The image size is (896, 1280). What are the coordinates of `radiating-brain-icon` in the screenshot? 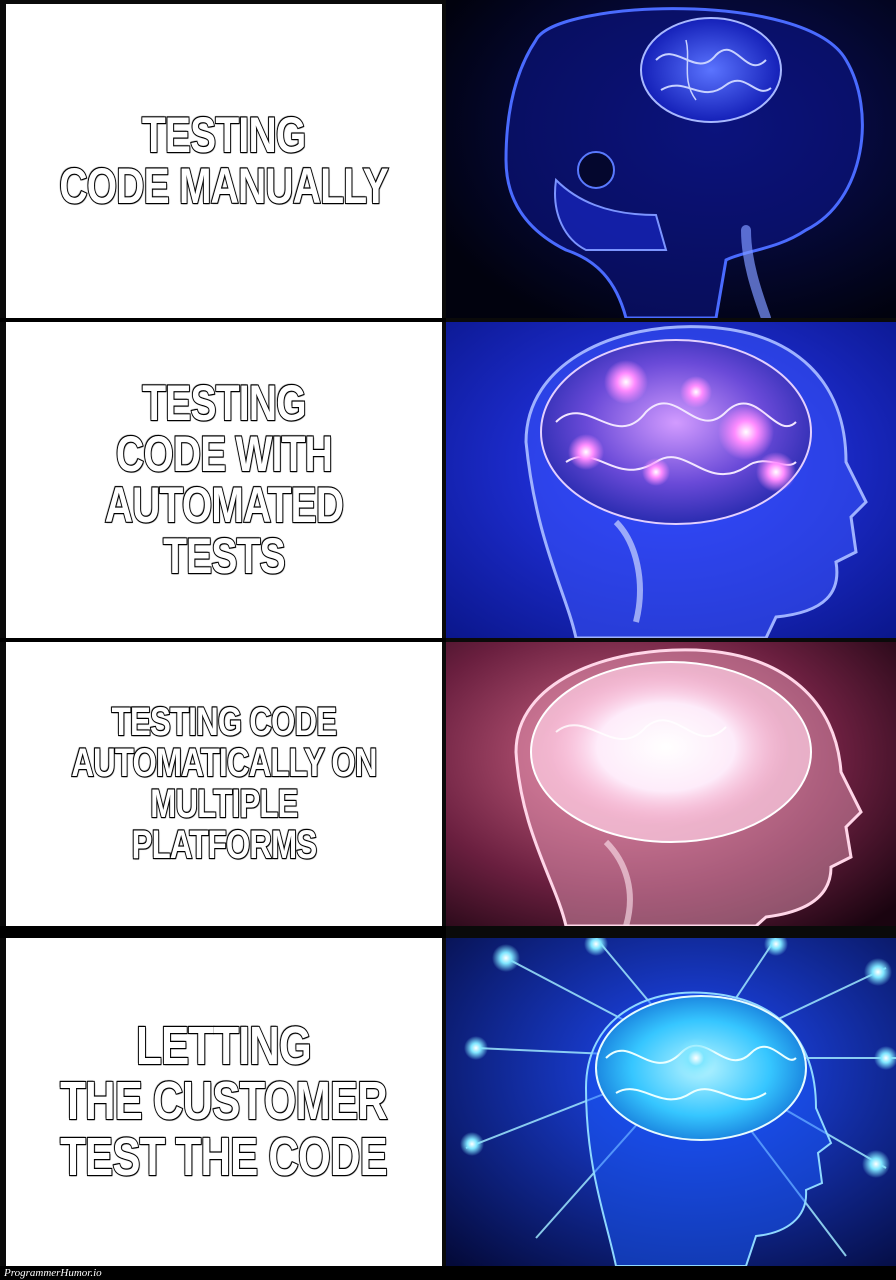 It's located at (671, 1102).